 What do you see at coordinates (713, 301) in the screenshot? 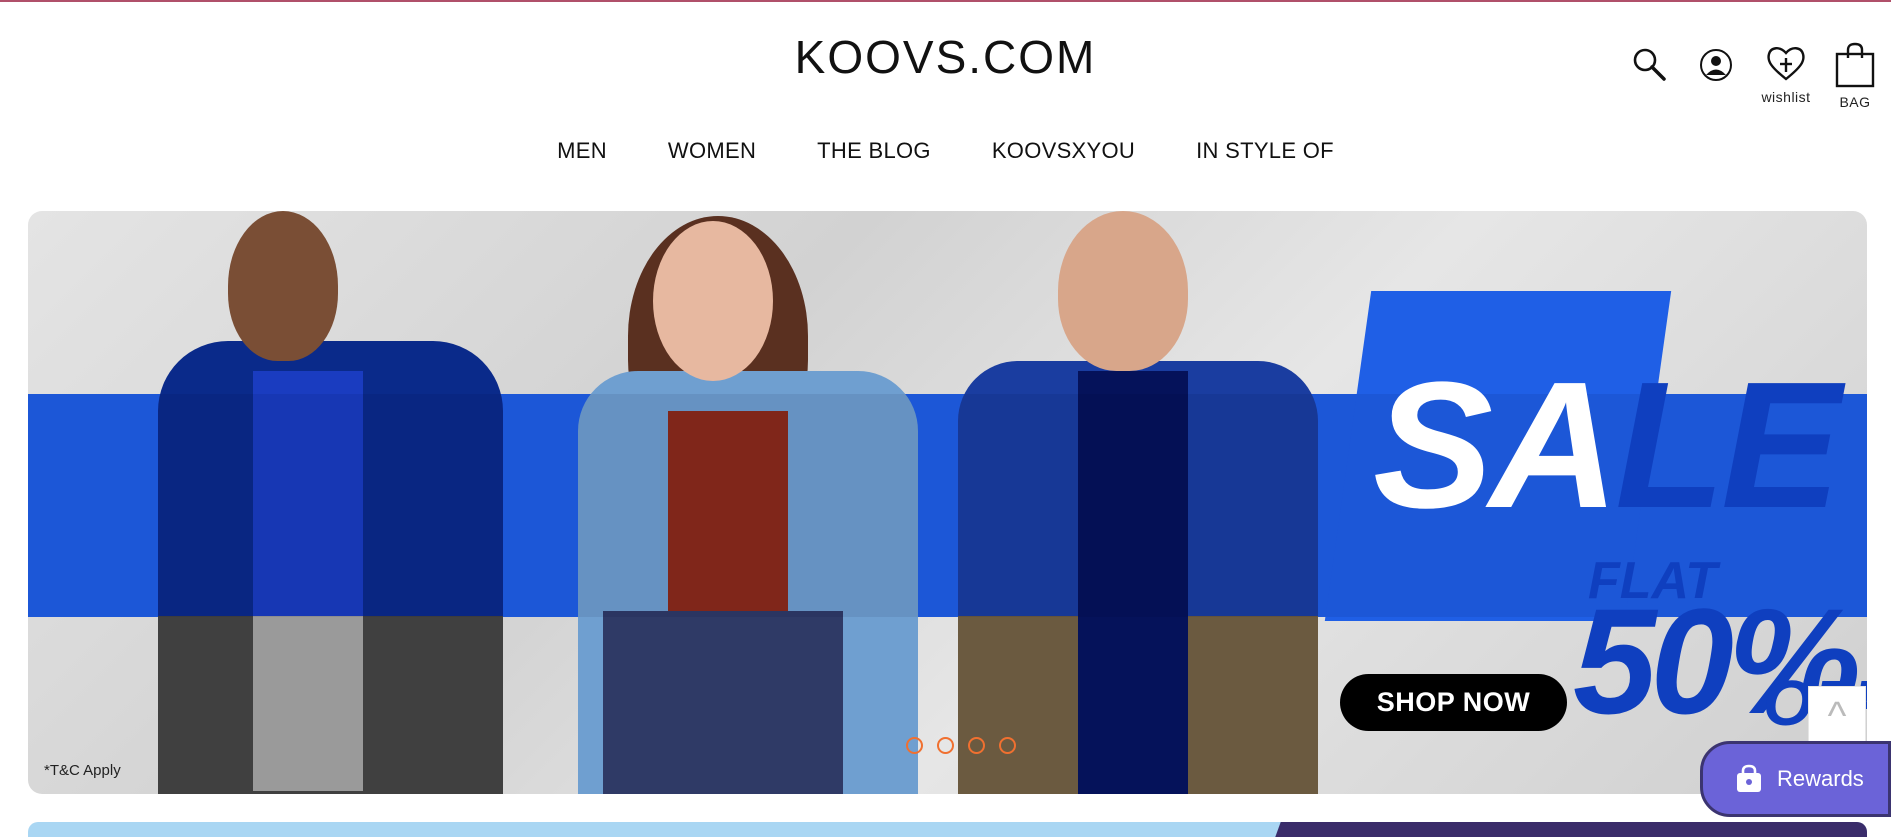
I see `model-2-head` at bounding box center [713, 301].